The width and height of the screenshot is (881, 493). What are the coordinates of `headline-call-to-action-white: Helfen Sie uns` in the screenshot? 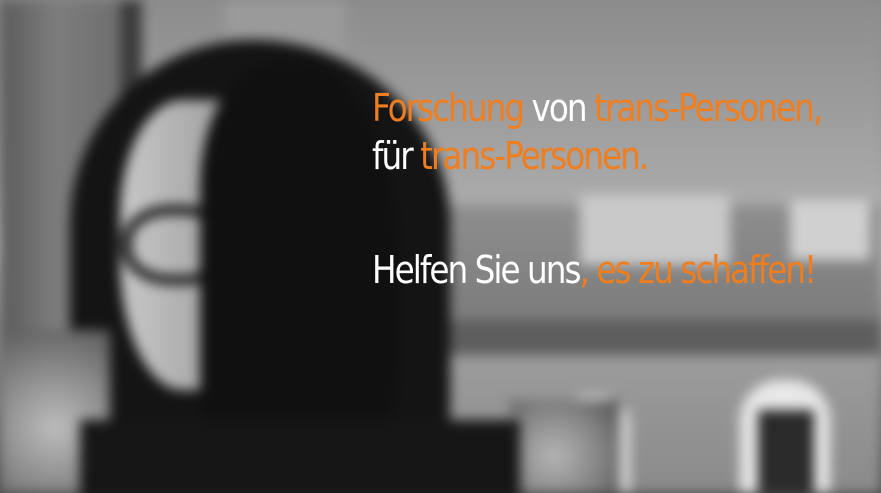 It's located at (477, 270).